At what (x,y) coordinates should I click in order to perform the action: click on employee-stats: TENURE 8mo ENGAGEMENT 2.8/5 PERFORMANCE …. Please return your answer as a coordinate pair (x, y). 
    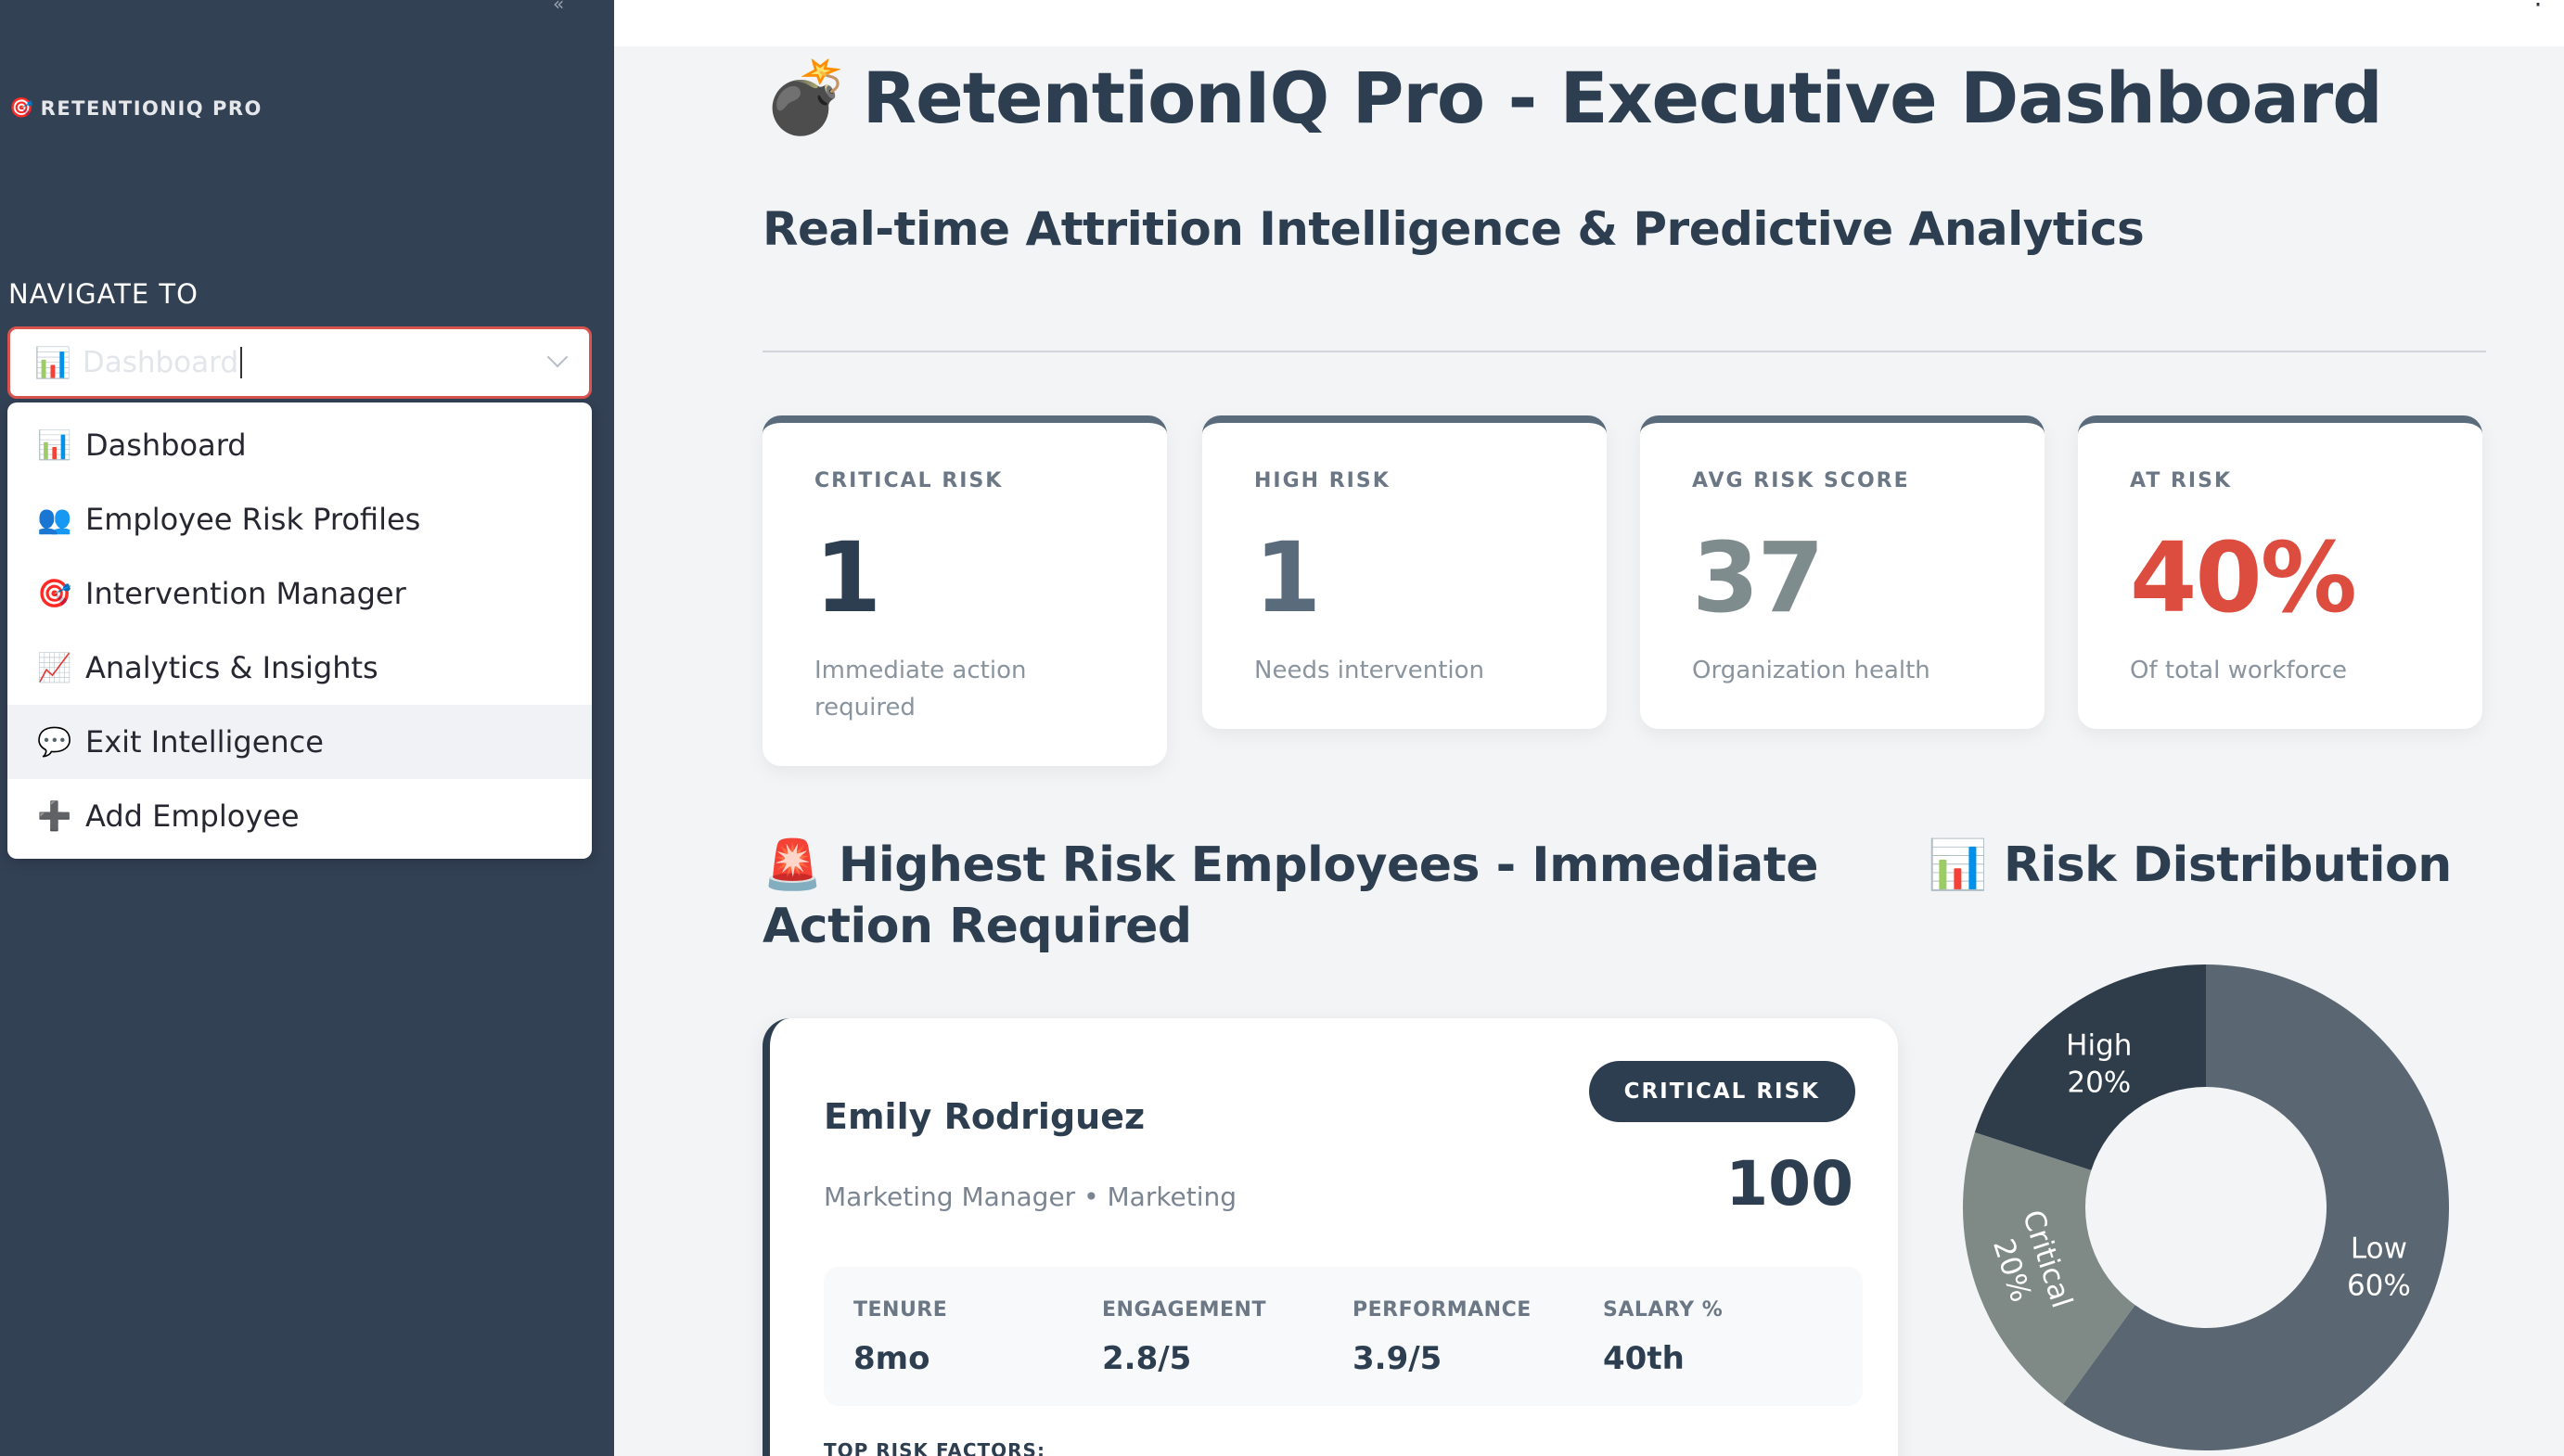
    Looking at the image, I should click on (1343, 1336).